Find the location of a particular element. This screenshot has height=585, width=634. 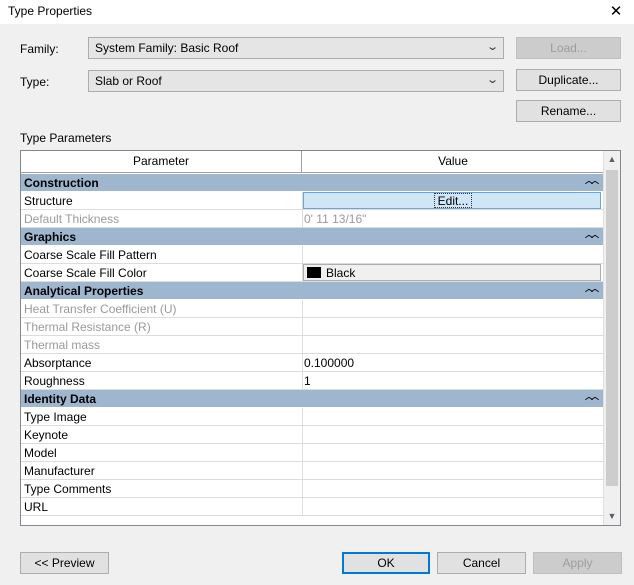

group-title: Analytical Properties is located at coordinates (84, 291).